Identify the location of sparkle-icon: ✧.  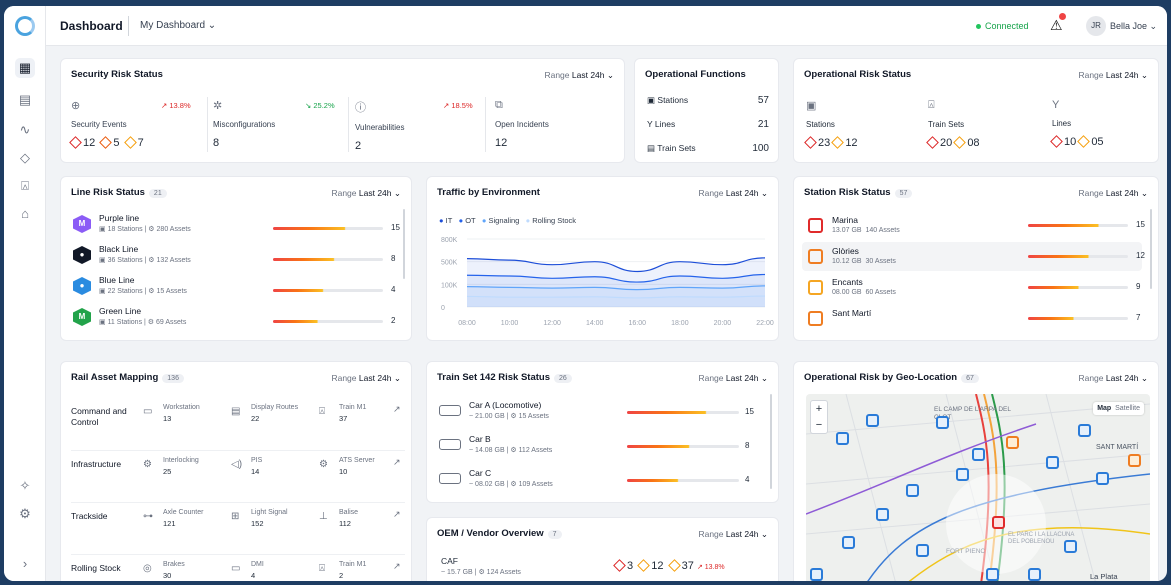
(25, 486).